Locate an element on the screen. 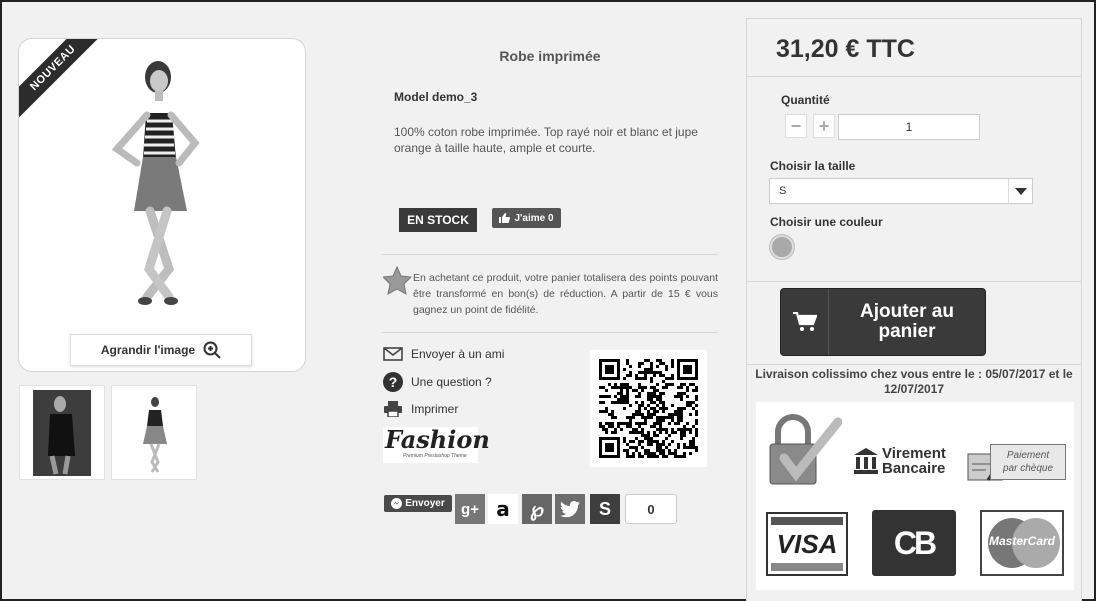 Image resolution: width=1096 pixels, height=601 pixels. quantity-increase-button: + is located at coordinates (824, 126).